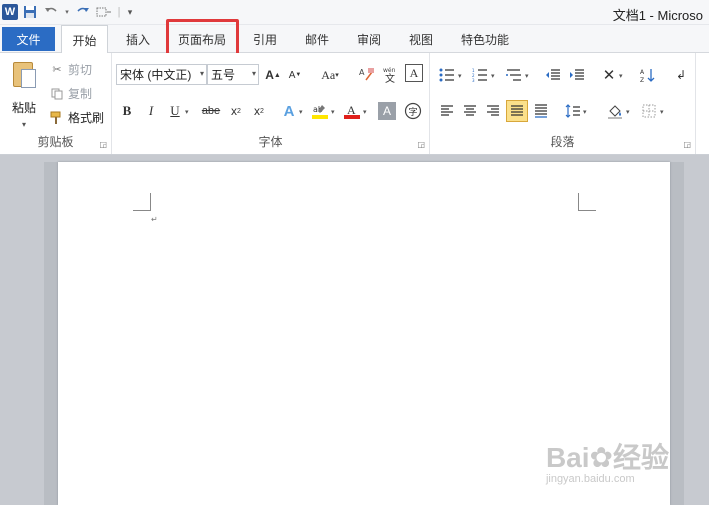 The image size is (709, 505). What do you see at coordinates (642, 72) in the screenshot?
I see `svg-text: A` at bounding box center [642, 72].